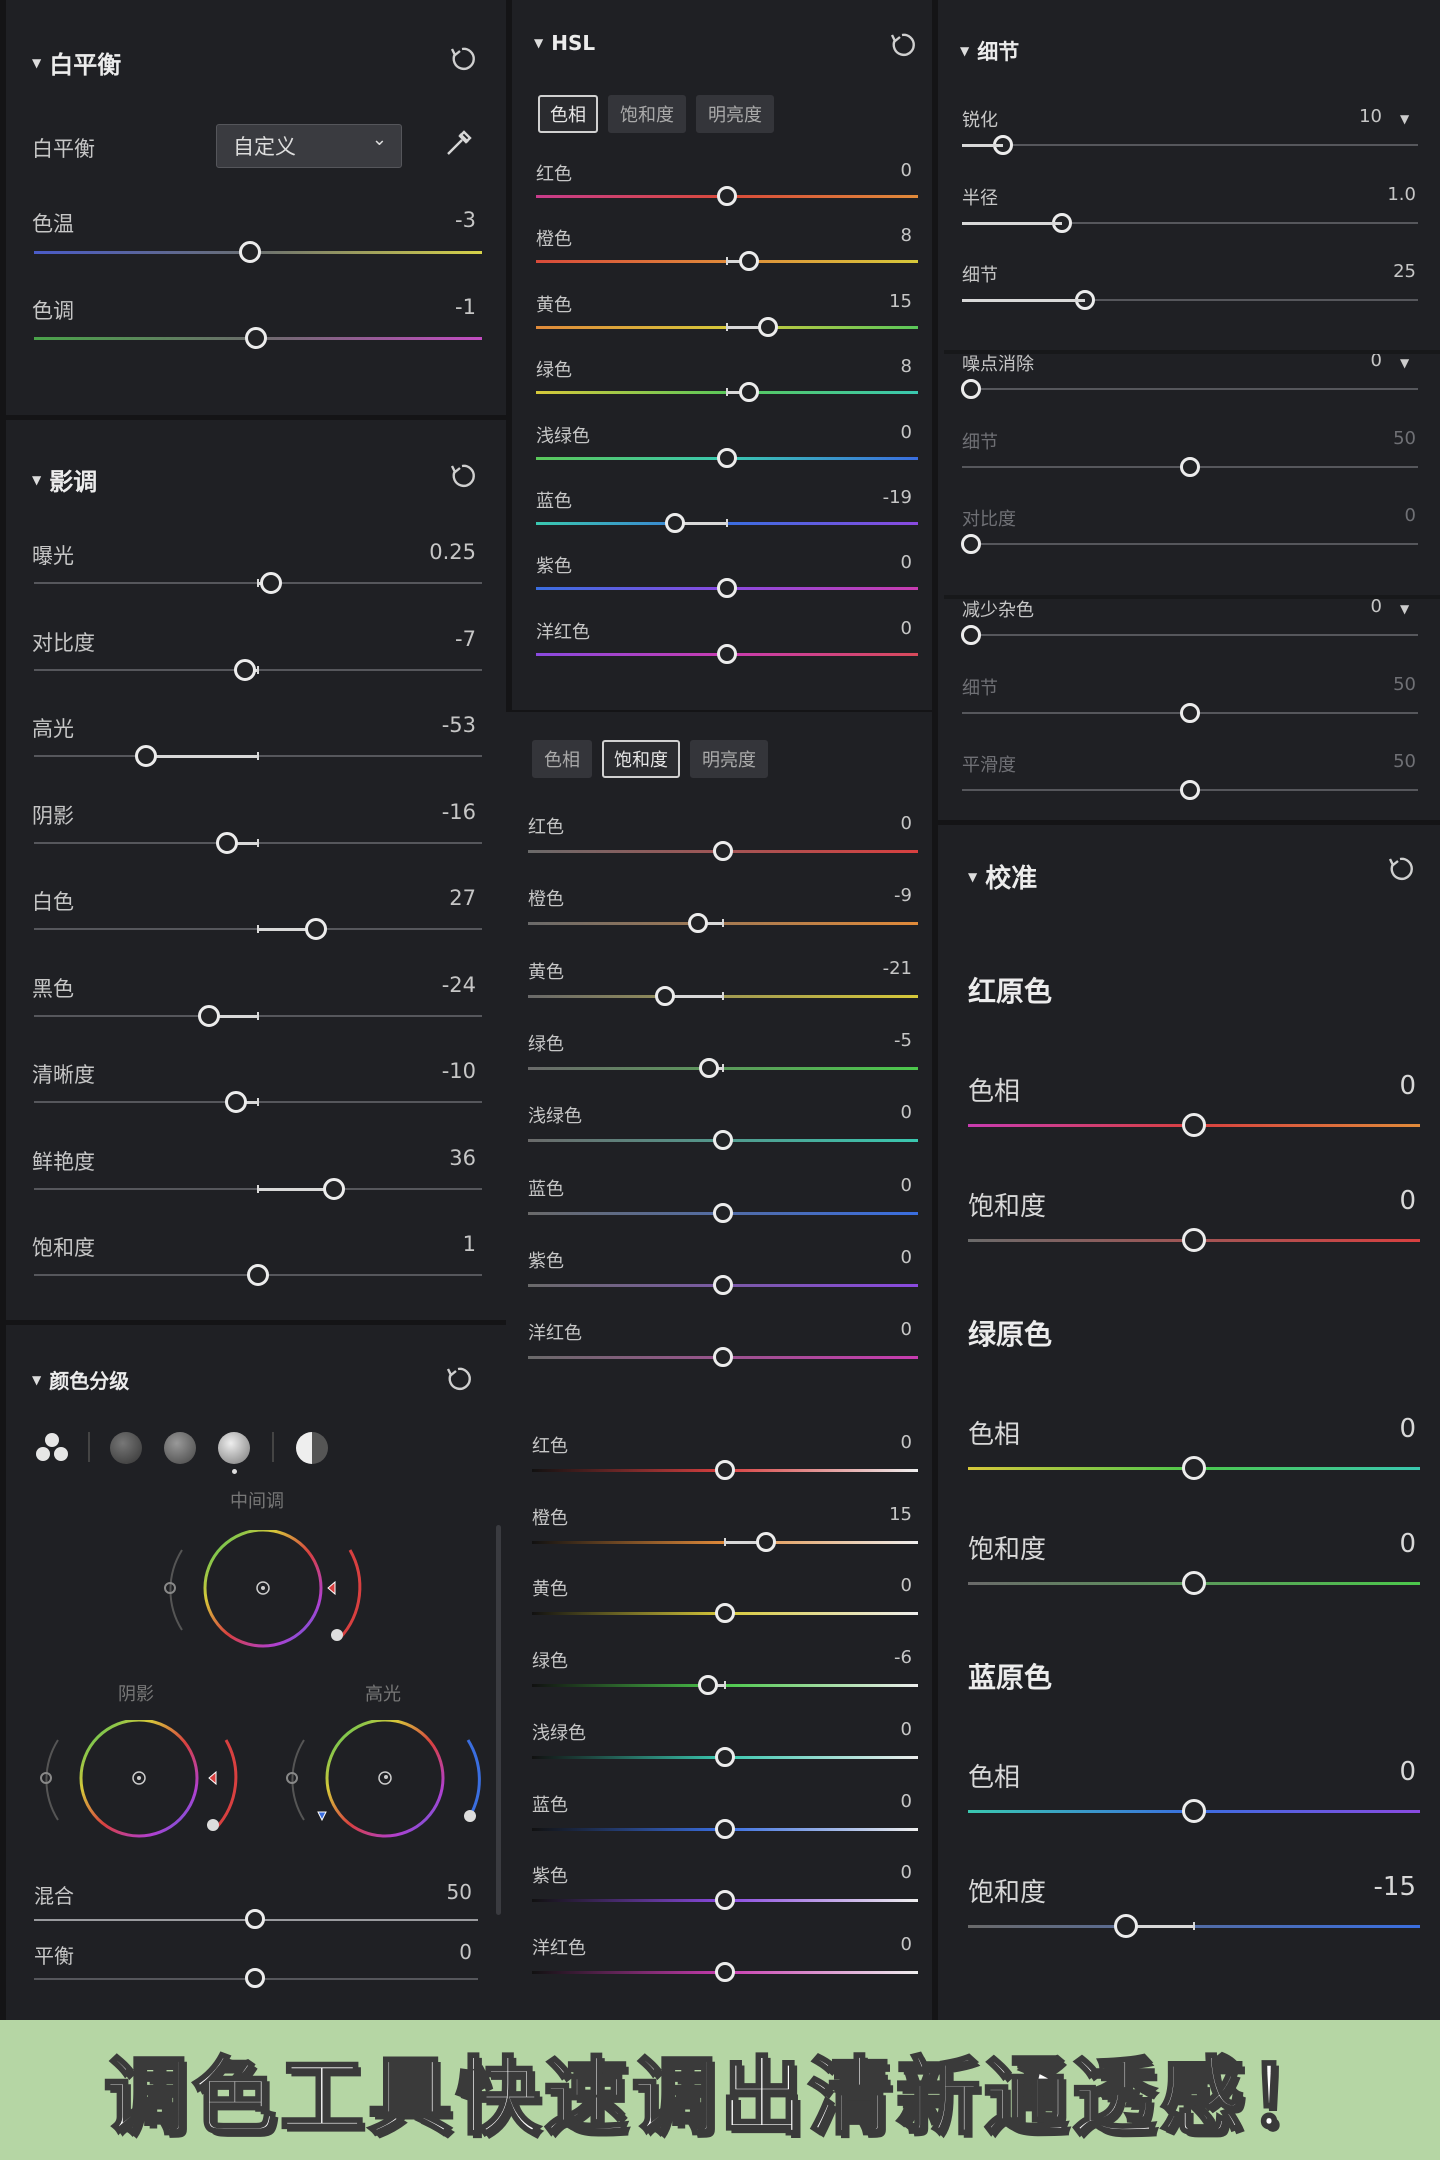  What do you see at coordinates (767, 326) in the screenshot?
I see `hsl-hue-2-slider-handle` at bounding box center [767, 326].